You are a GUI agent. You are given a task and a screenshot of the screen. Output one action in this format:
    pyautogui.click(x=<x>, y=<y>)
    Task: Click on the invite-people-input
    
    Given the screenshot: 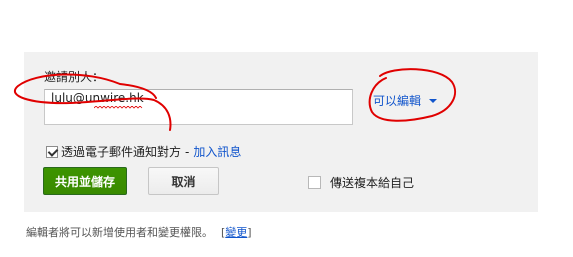 What is the action you would take?
    pyautogui.click(x=198, y=107)
    